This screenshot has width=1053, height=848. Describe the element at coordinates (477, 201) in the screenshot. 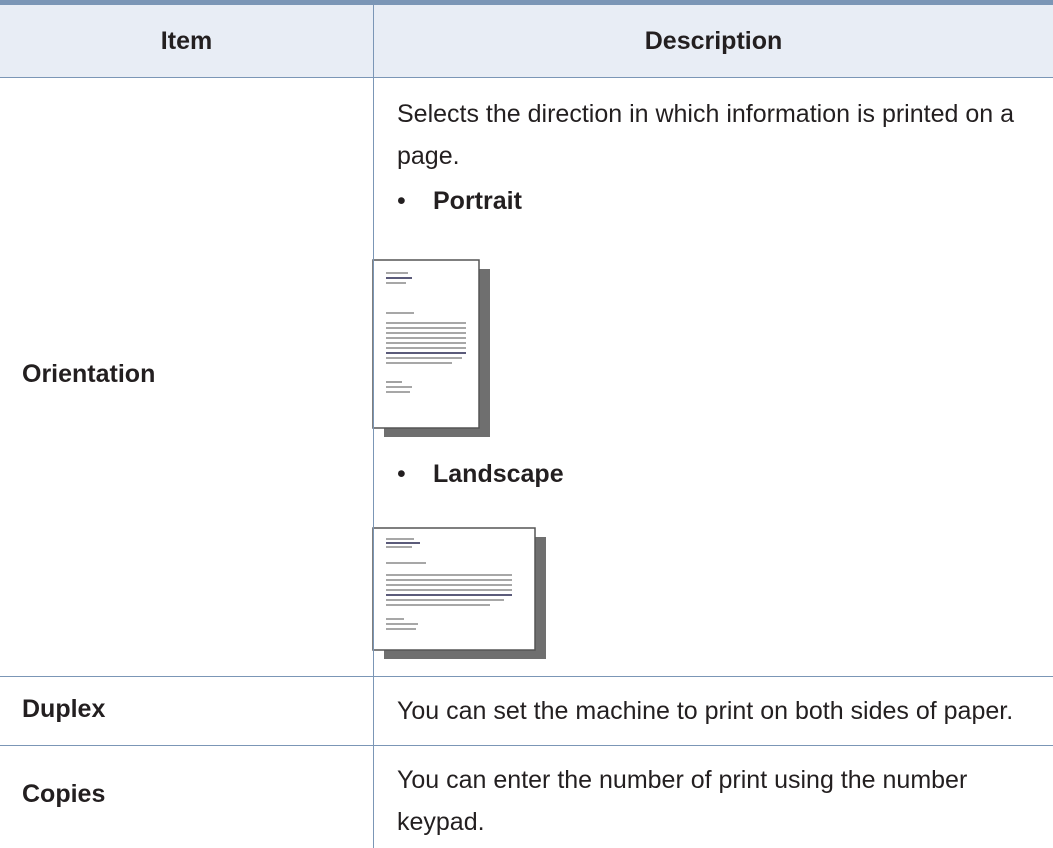

I see `option-portrait-label: Portrait` at that location.